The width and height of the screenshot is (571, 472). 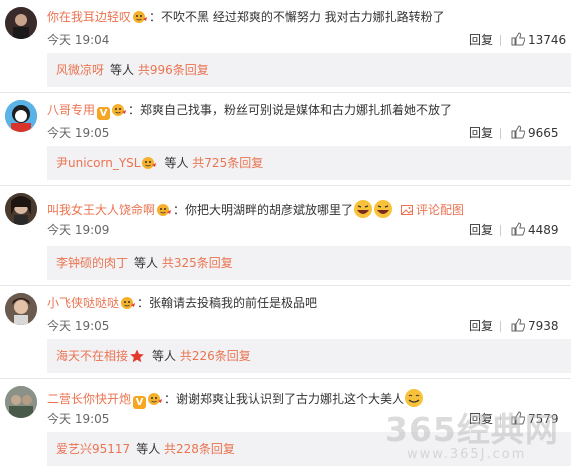 I want to click on sub-user-link: 李钟硕的肉丁, so click(x=92, y=263).